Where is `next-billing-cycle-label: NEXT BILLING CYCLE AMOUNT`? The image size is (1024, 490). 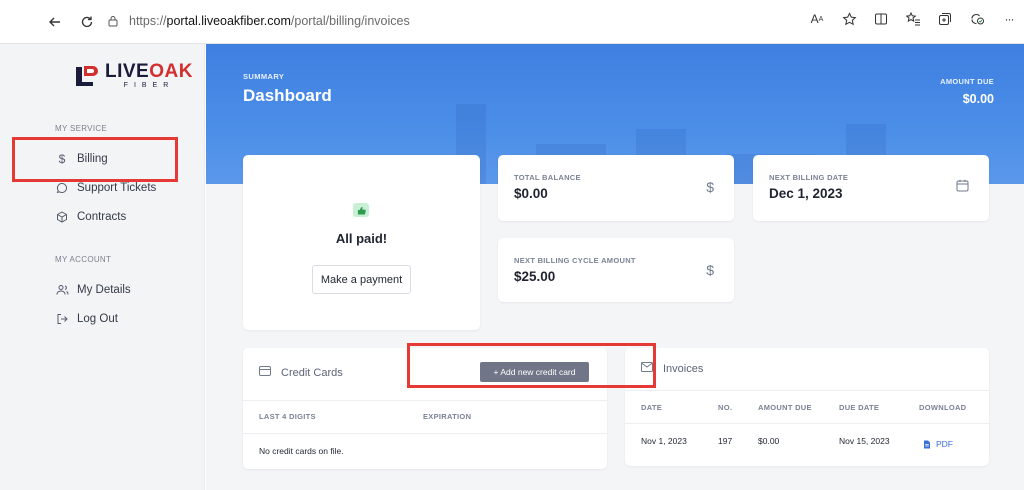 next-billing-cycle-label: NEXT BILLING CYCLE AMOUNT is located at coordinates (575, 260).